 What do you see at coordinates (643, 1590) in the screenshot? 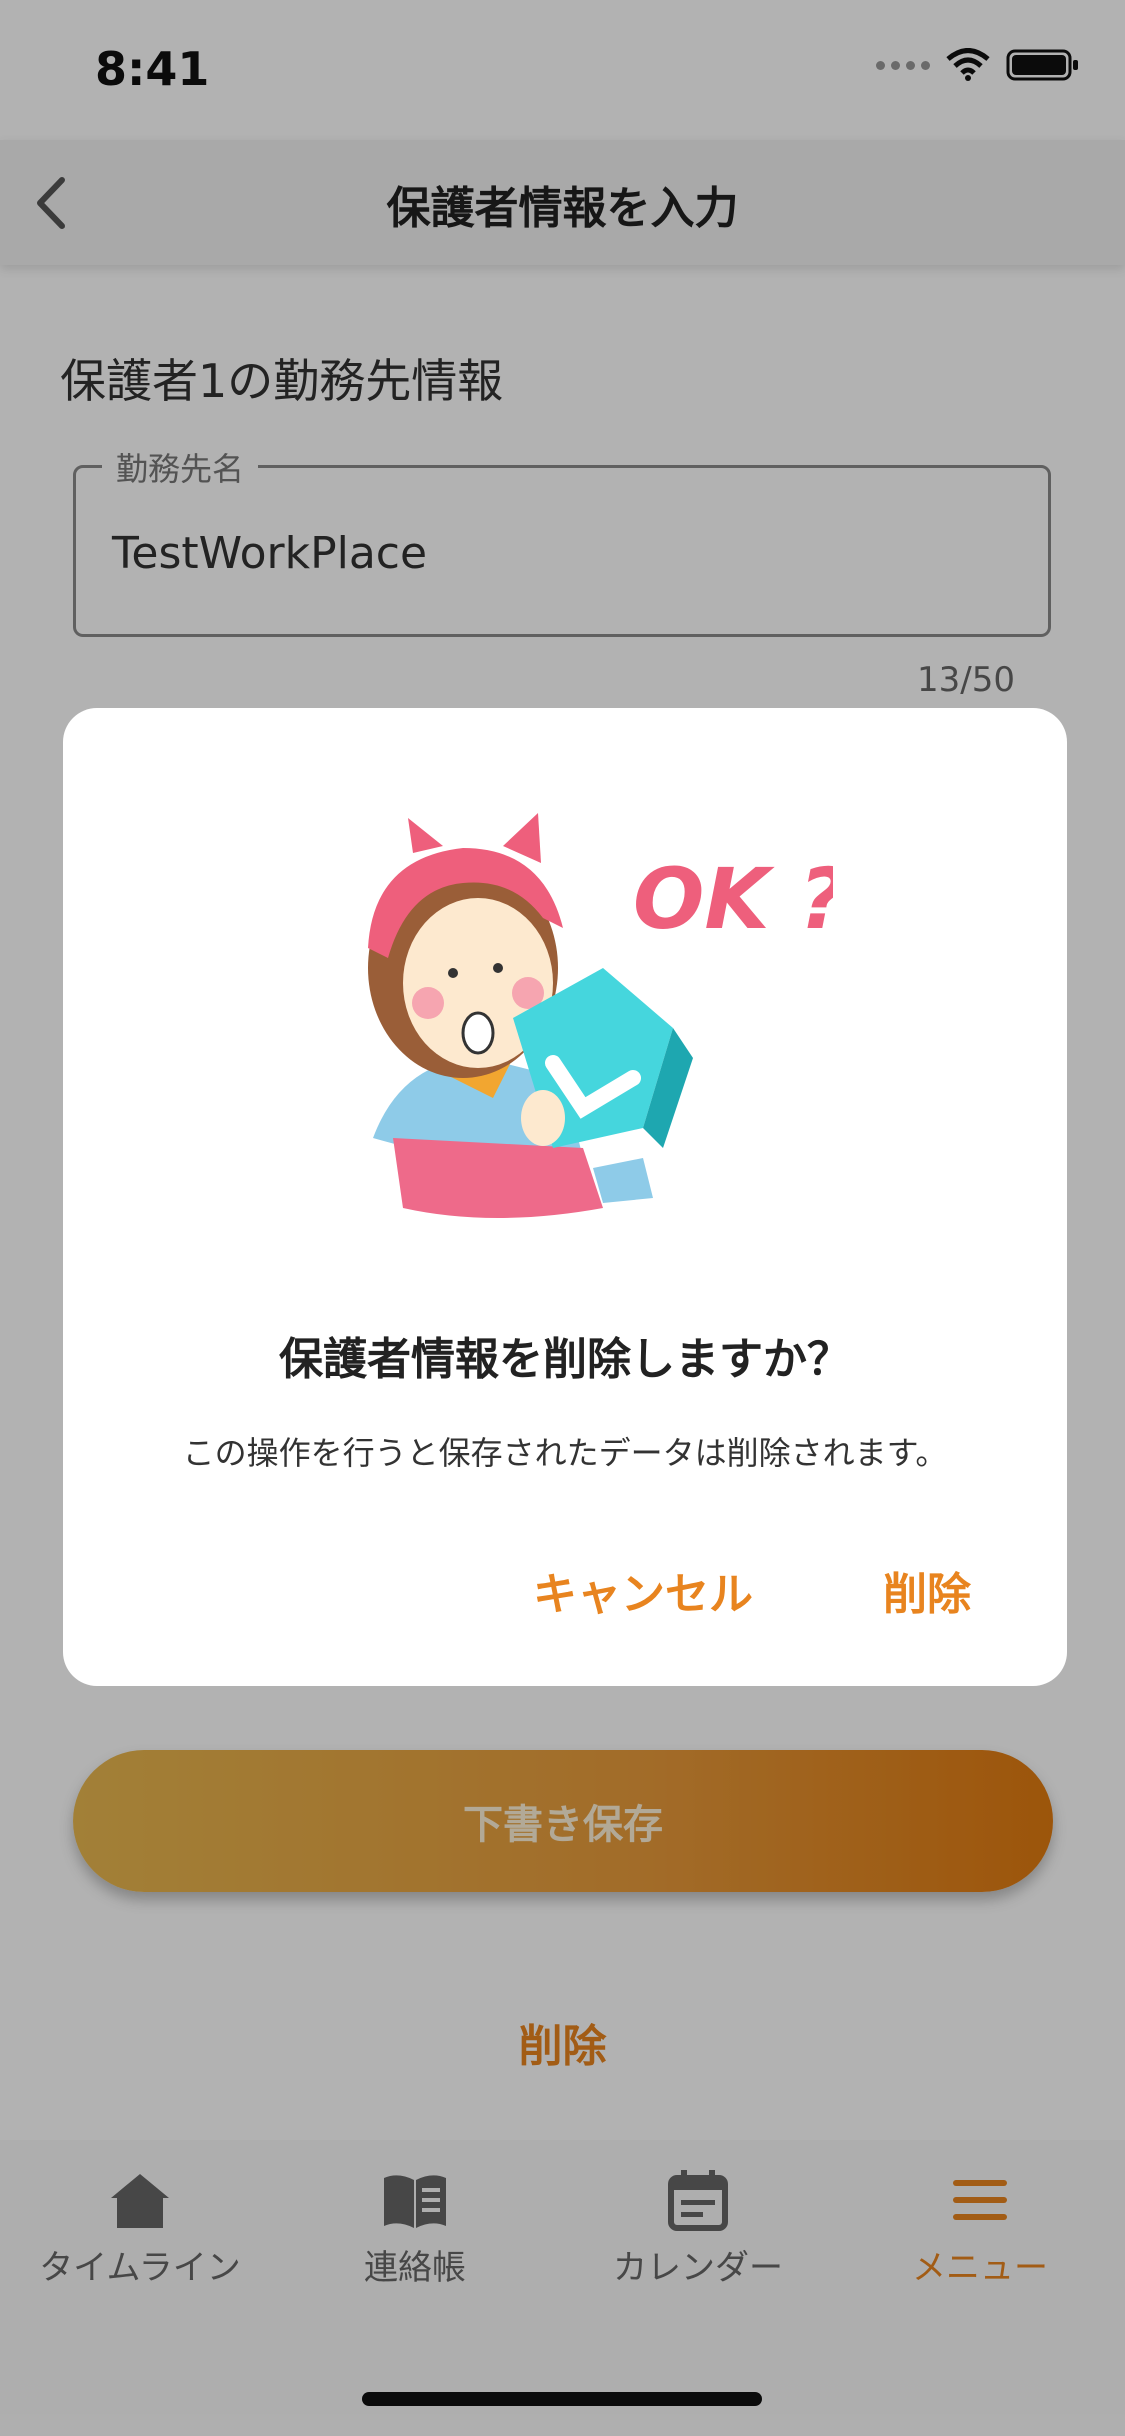
I see `dialog-cancel-button: キャンセル` at bounding box center [643, 1590].